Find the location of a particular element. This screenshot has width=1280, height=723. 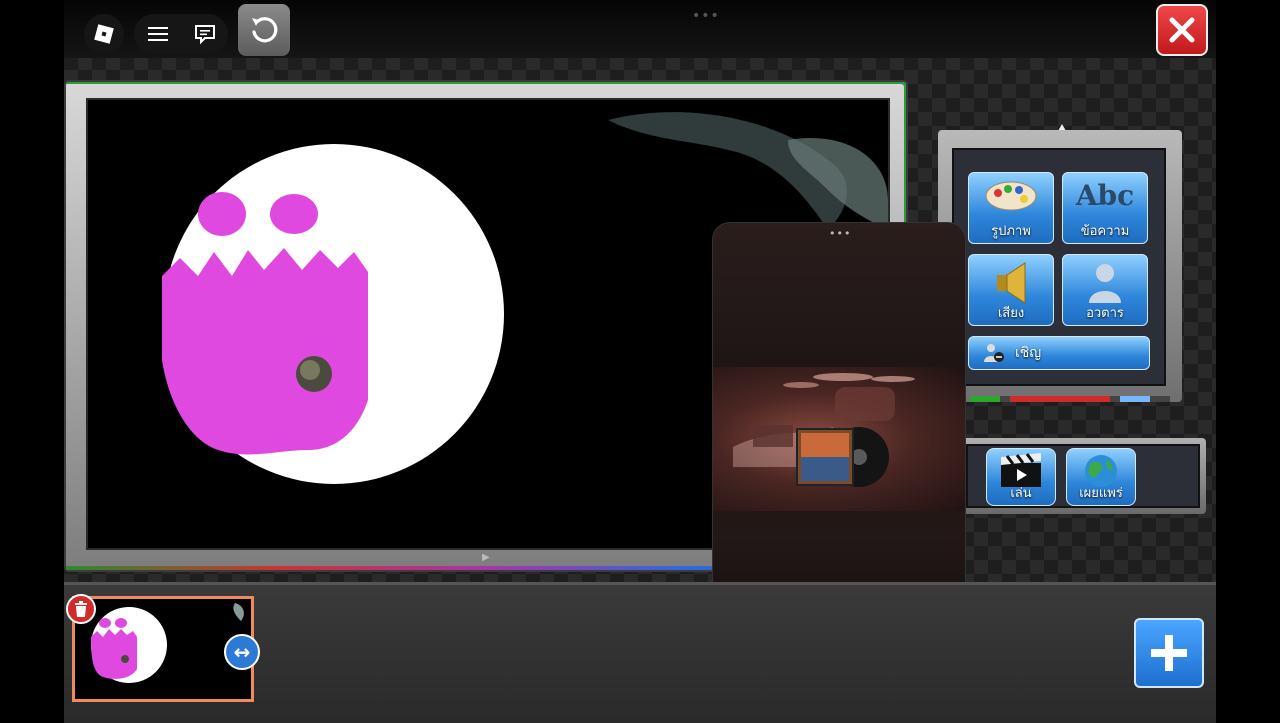

chat-icon is located at coordinates (205, 34).